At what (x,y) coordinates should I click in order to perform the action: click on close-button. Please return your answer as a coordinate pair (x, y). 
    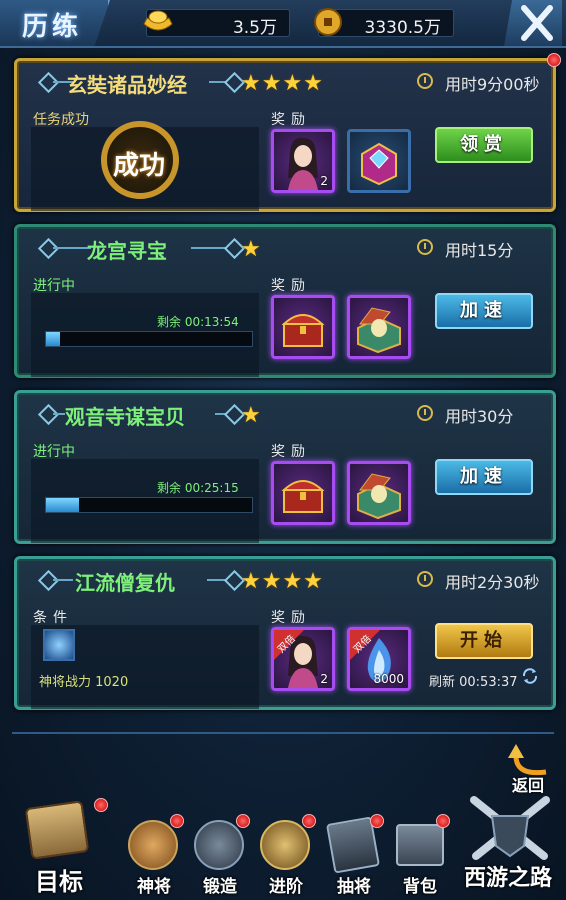
    Looking at the image, I should click on (533, 23).